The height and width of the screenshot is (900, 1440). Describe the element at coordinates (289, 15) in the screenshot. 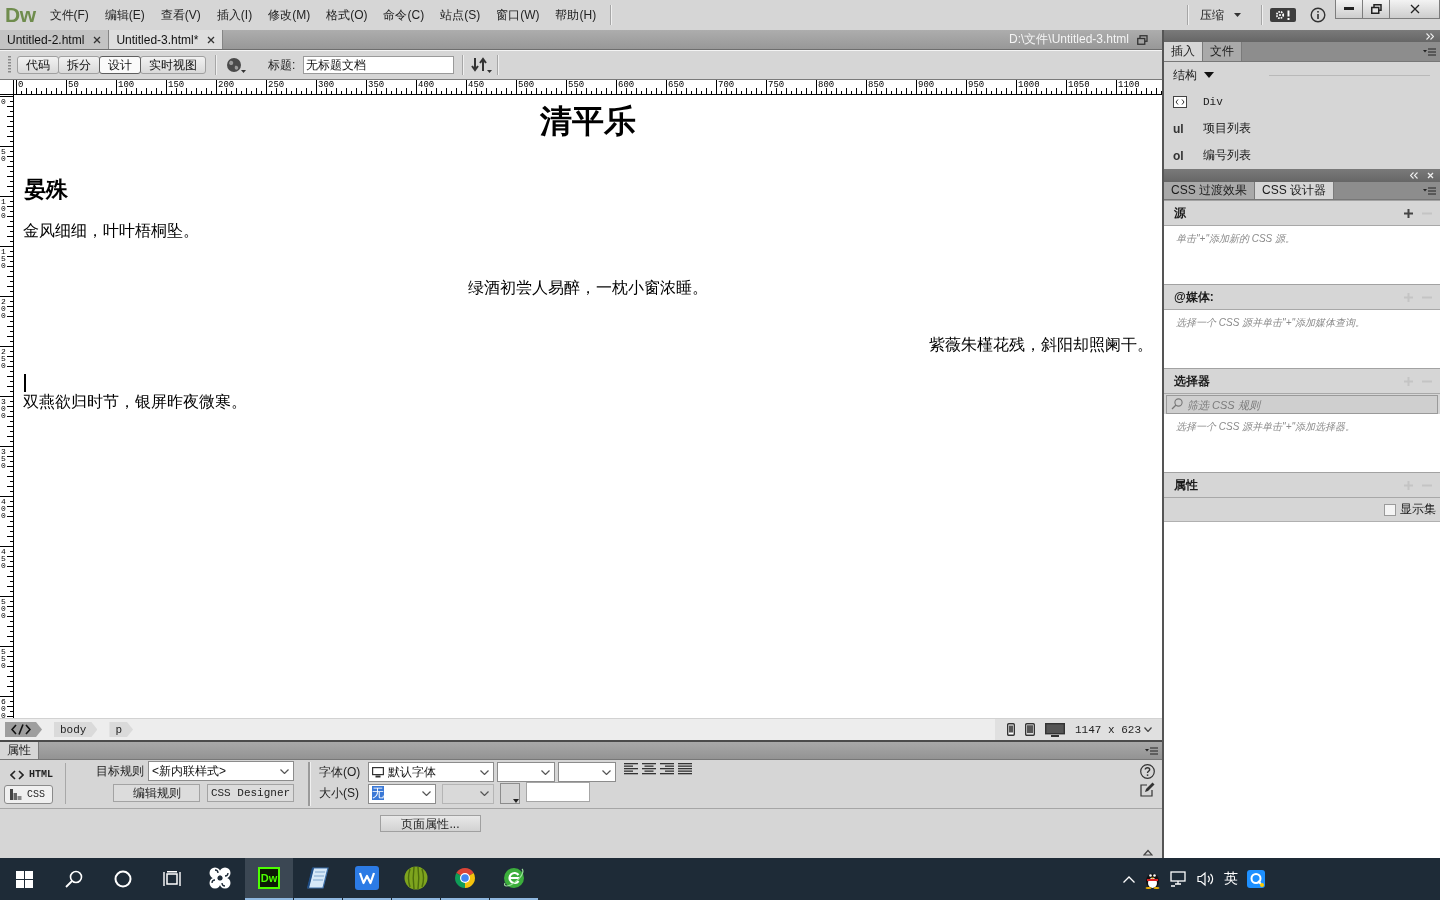

I see `menu-item: 修改(M)` at that location.